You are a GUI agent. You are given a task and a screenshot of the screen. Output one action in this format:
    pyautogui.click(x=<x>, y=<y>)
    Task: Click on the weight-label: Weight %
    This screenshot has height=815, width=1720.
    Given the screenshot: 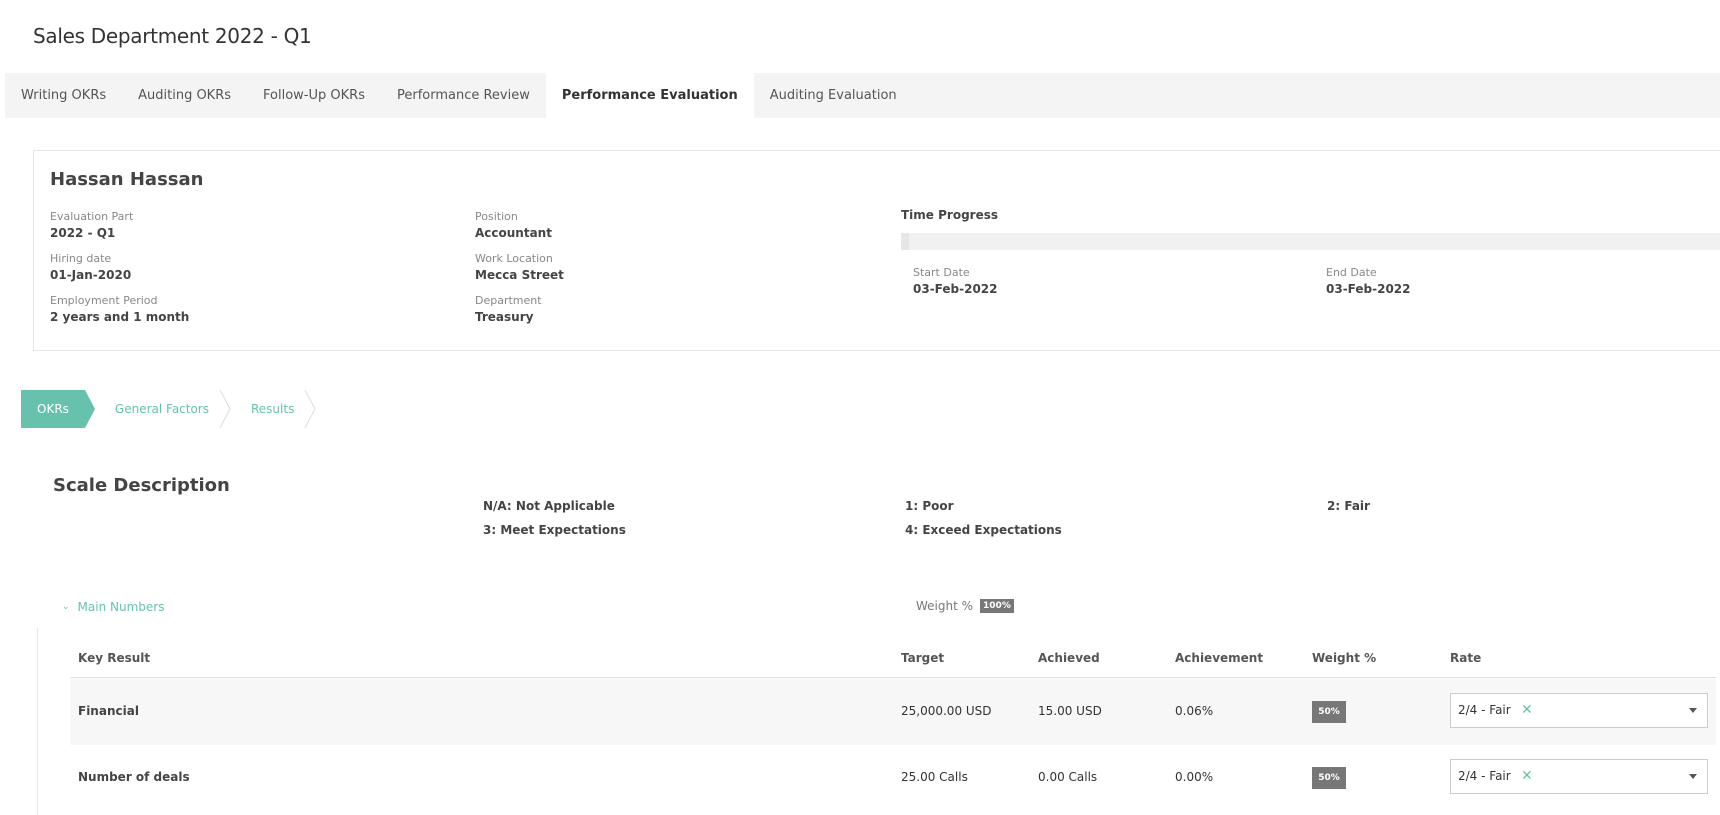 What is the action you would take?
    pyautogui.click(x=945, y=606)
    